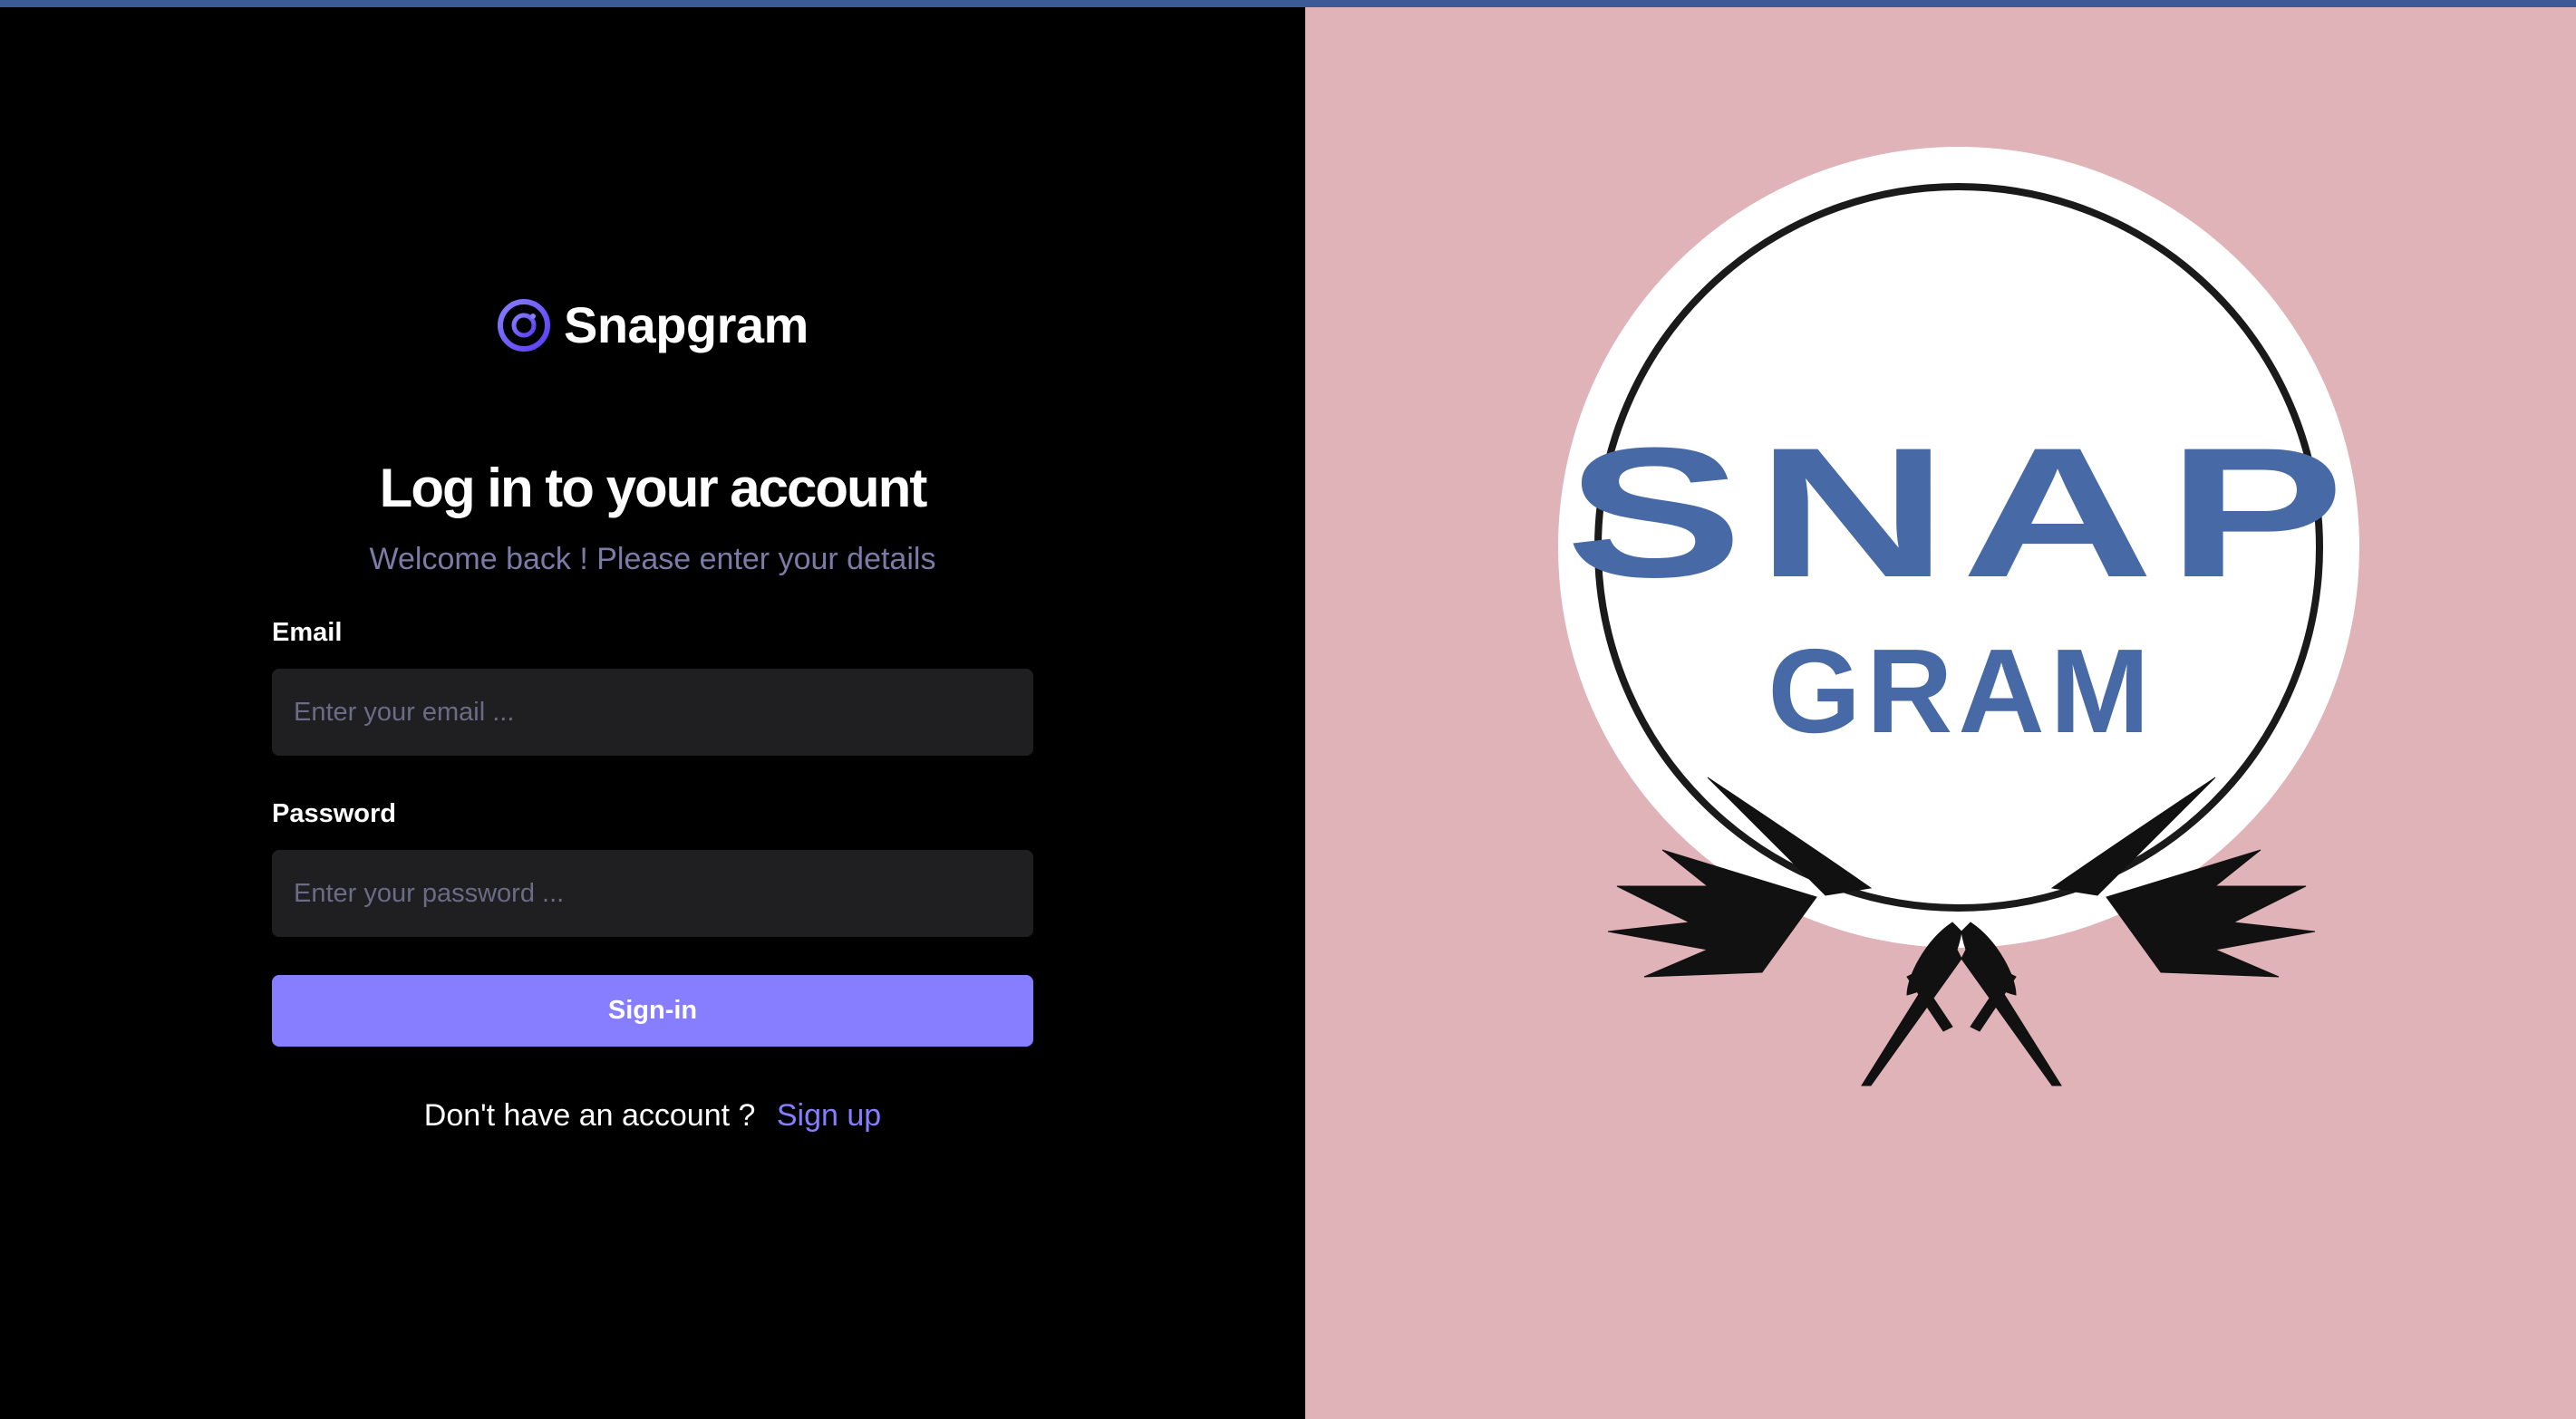 The image size is (2576, 1419). What do you see at coordinates (652, 559) in the screenshot?
I see `page-subtitle: Welcome back ! Please enter your details` at bounding box center [652, 559].